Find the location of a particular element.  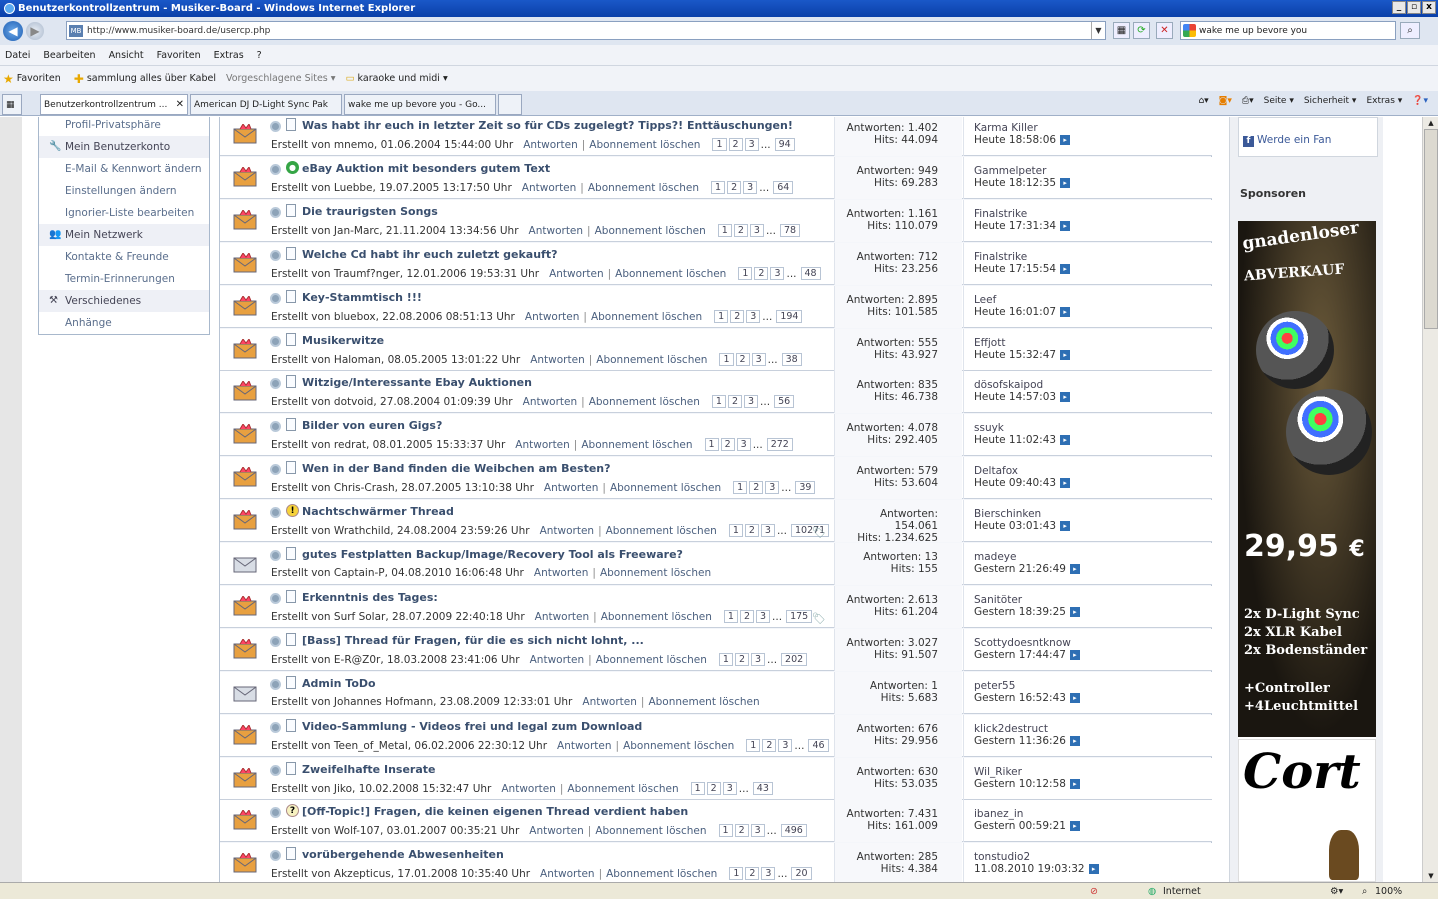

thread-title: Admin ToDo is located at coordinates (339, 683).